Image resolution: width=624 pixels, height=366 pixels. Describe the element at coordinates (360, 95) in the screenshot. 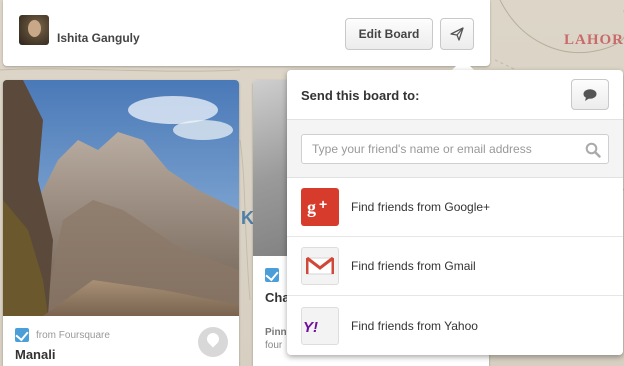

I see `popover-title: Send this board to:` at that location.